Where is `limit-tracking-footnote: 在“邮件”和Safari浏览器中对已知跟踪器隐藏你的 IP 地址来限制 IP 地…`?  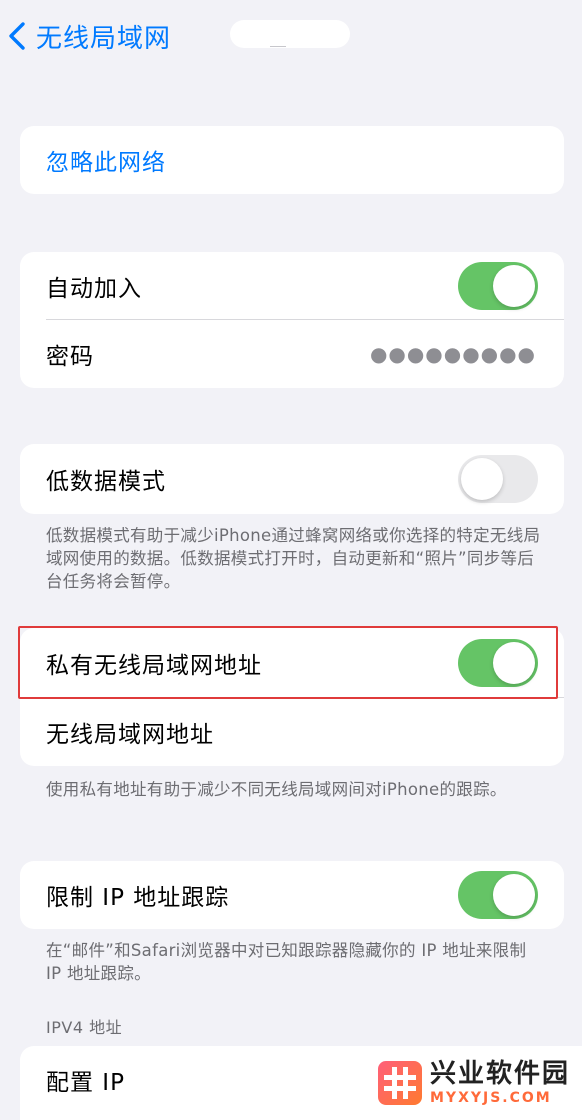 limit-tracking-footnote: 在“邮件”和Safari浏览器中对已知跟踪器隐藏你的 IP 地址来限制 IP 地… is located at coordinates (286, 962).